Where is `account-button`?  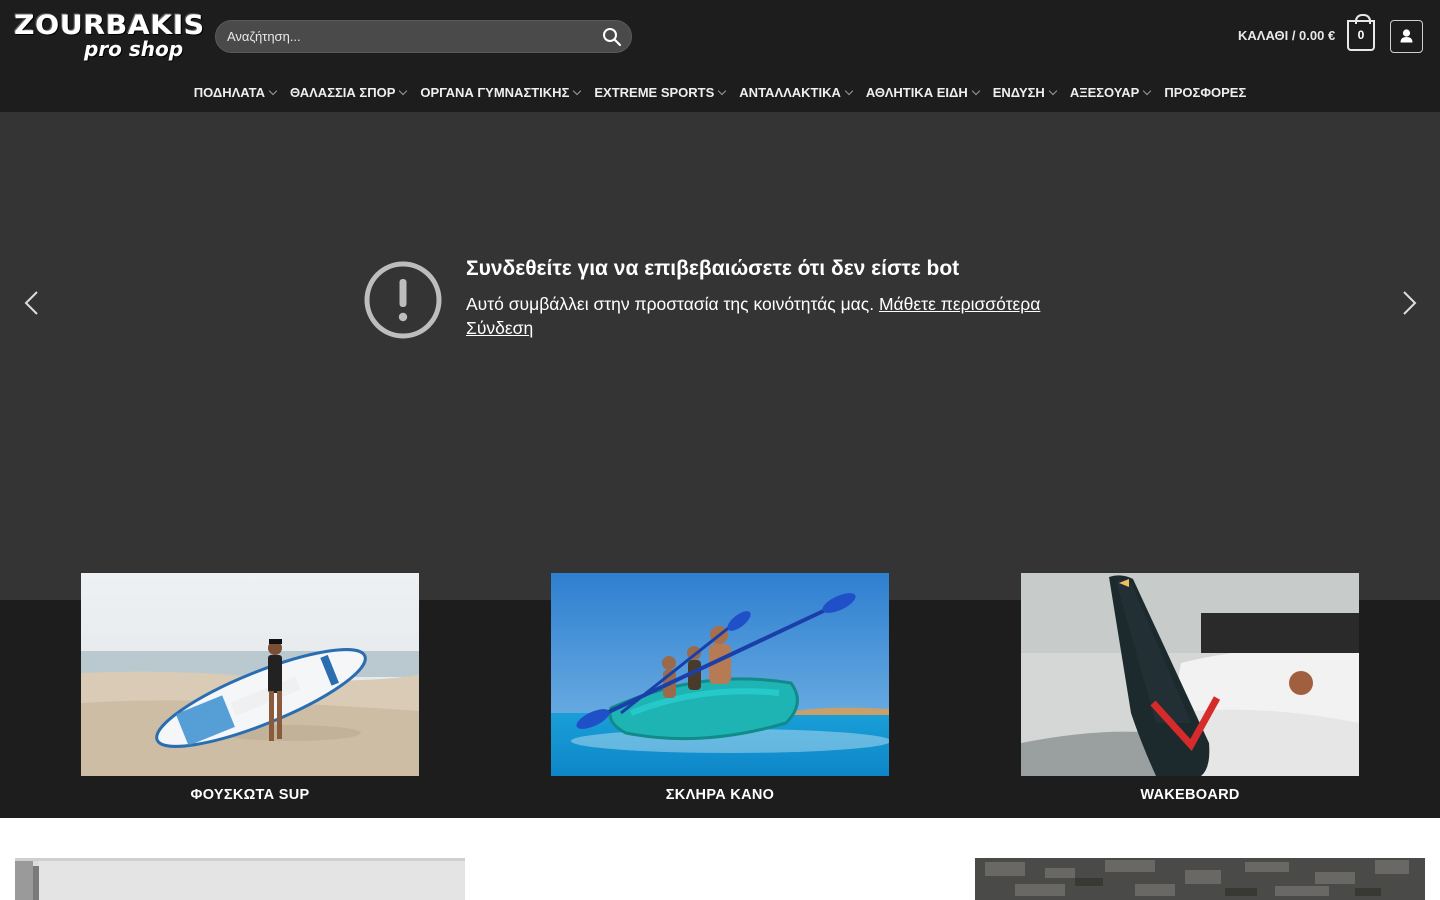 account-button is located at coordinates (1406, 36).